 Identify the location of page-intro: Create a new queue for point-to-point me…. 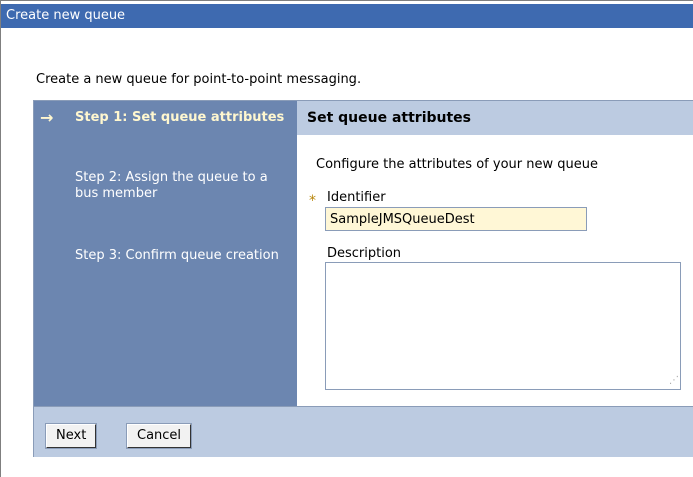
(199, 79).